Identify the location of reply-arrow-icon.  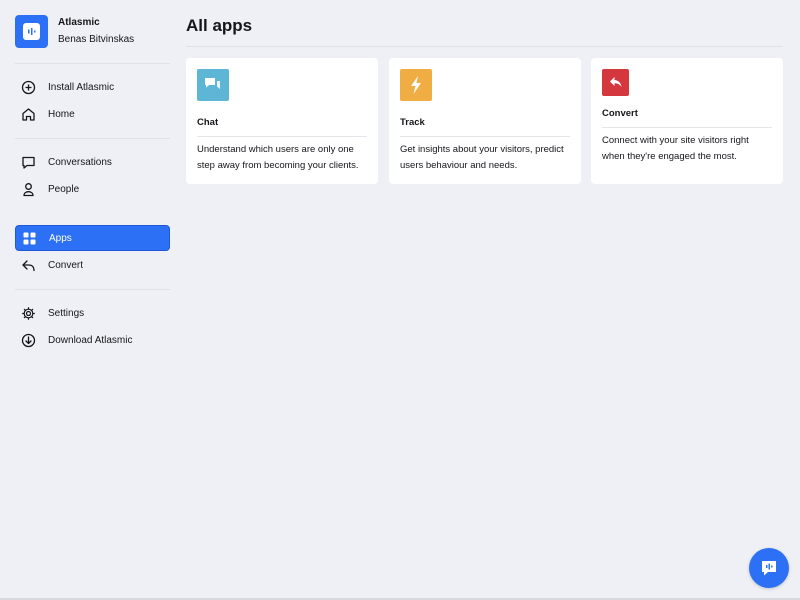
(28, 265).